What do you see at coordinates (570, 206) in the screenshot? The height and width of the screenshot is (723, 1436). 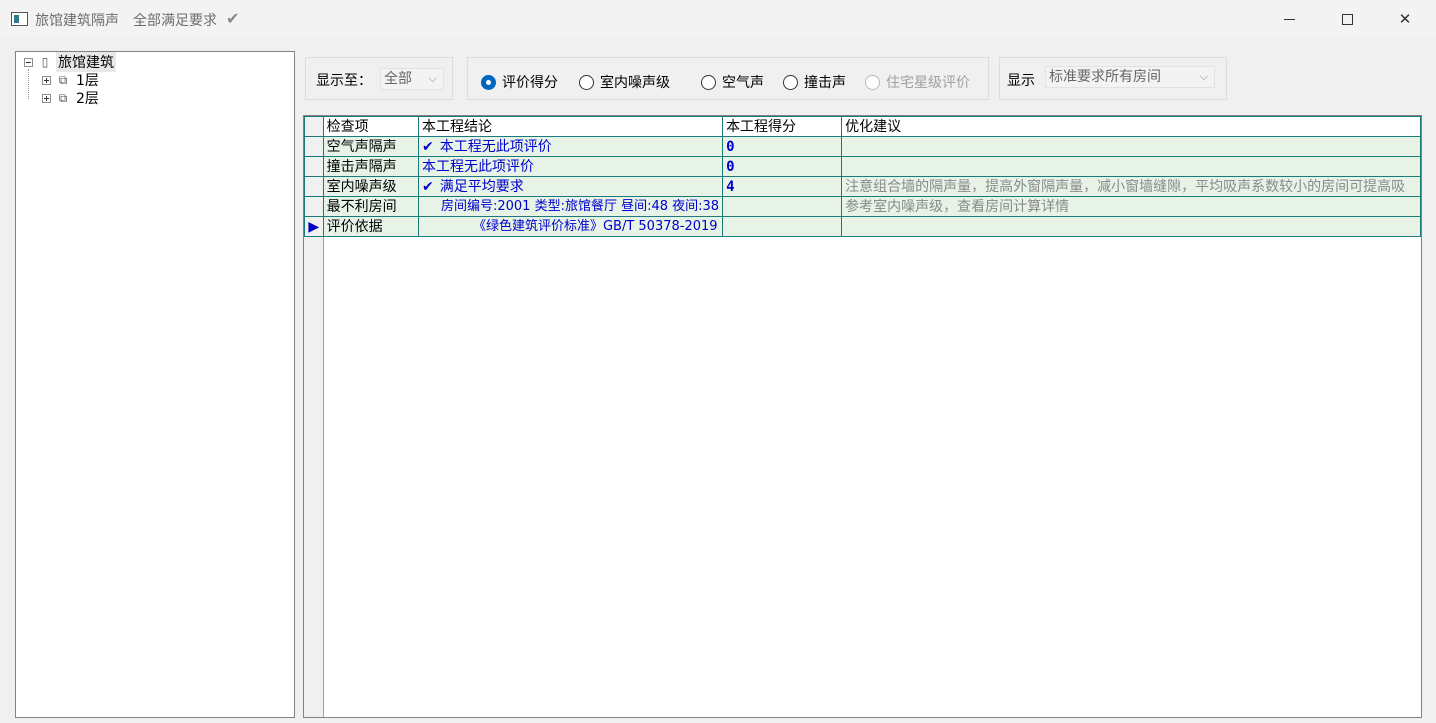 I see `cell-conclusion: 房间编号:2001 类型:旅馆餐厅 昼间:48 夜间:38` at bounding box center [570, 206].